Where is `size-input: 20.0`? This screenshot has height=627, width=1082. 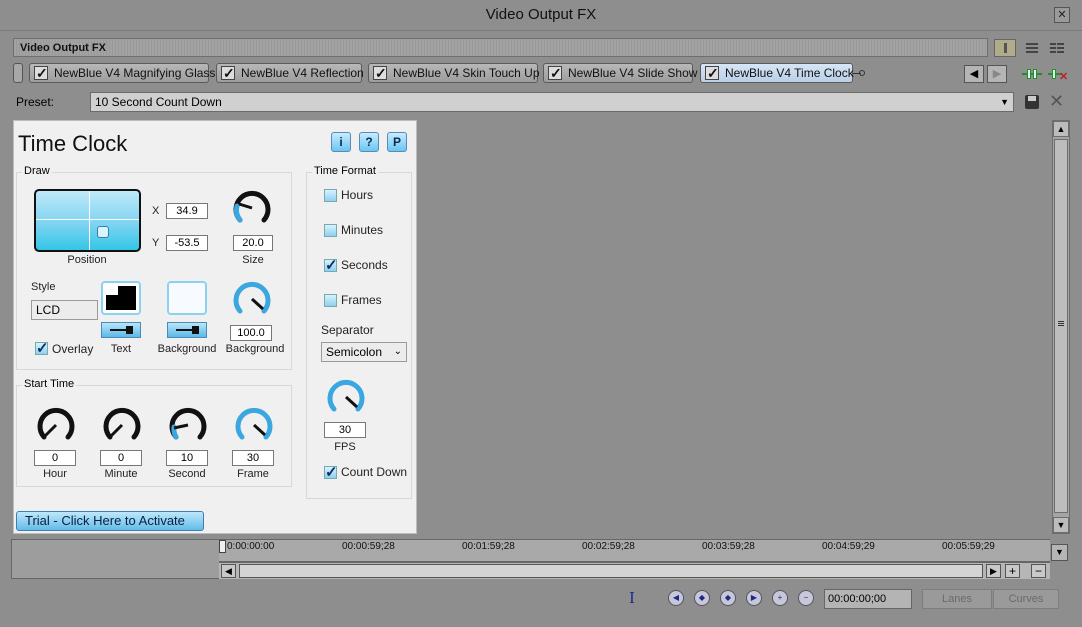 size-input: 20.0 is located at coordinates (253, 243).